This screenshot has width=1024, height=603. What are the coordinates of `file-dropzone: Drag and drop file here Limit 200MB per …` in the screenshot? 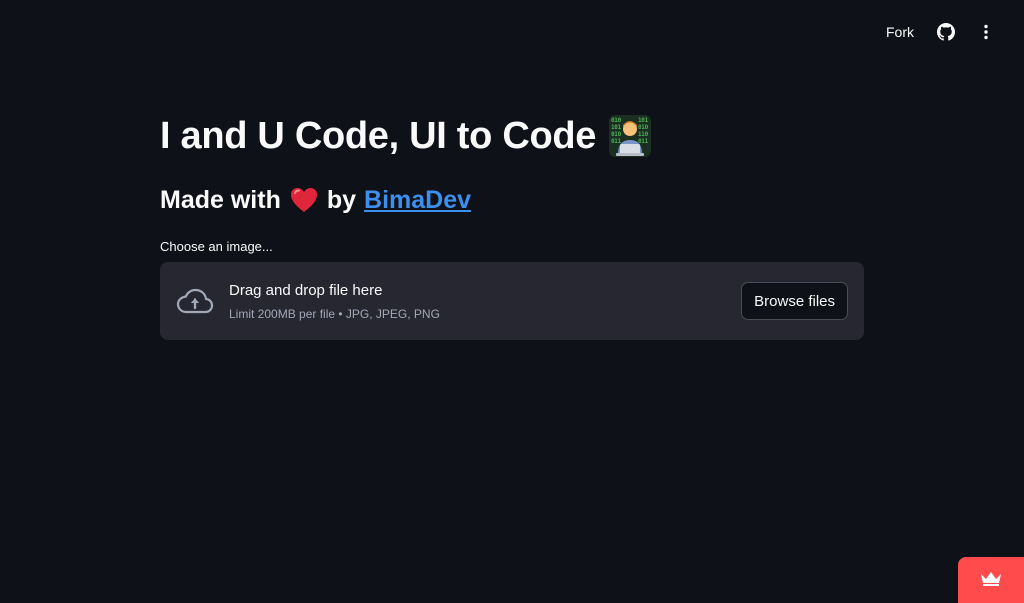 It's located at (512, 301).